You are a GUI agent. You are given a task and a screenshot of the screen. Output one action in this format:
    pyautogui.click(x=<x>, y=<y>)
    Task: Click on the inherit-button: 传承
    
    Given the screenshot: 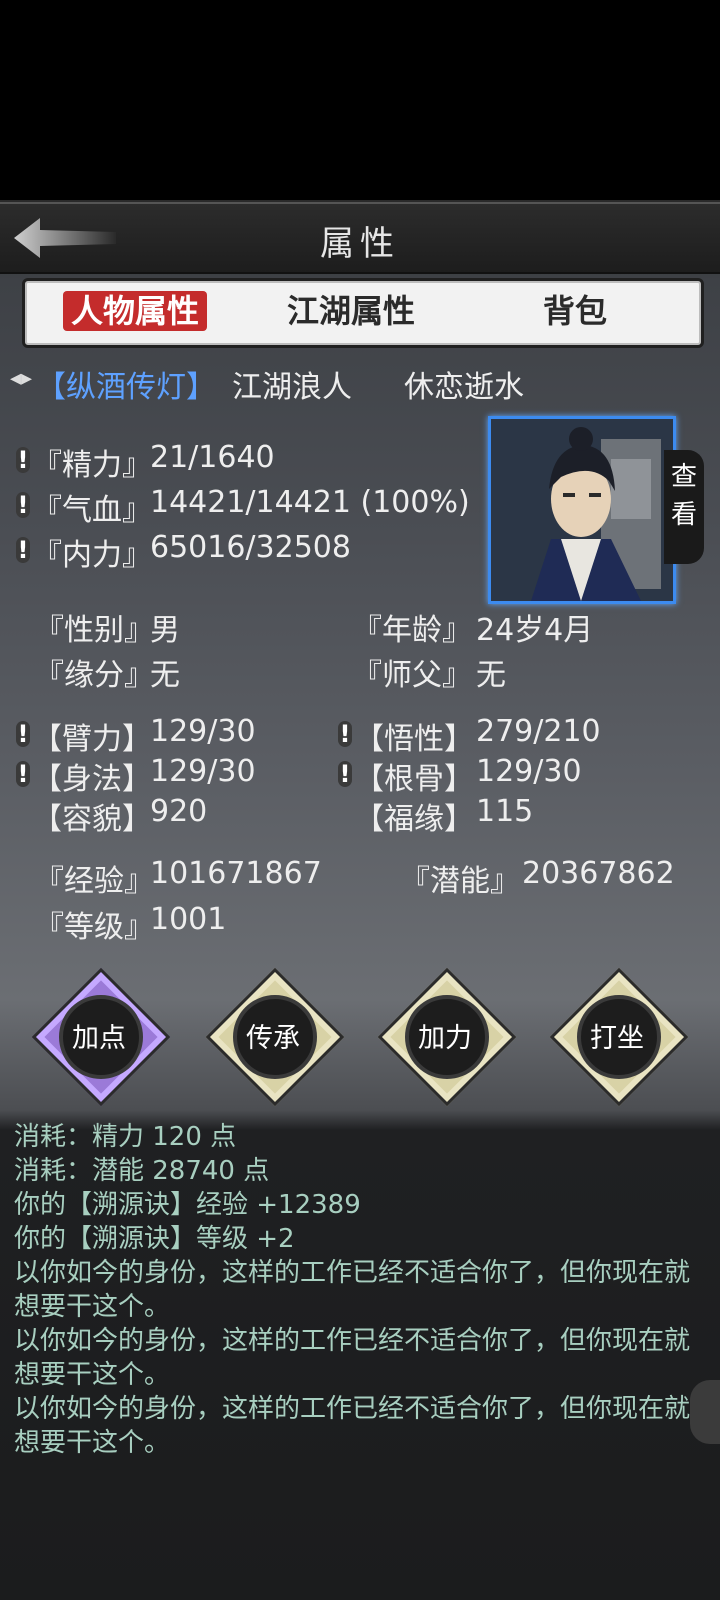 What is the action you would take?
    pyautogui.click(x=275, y=1037)
    